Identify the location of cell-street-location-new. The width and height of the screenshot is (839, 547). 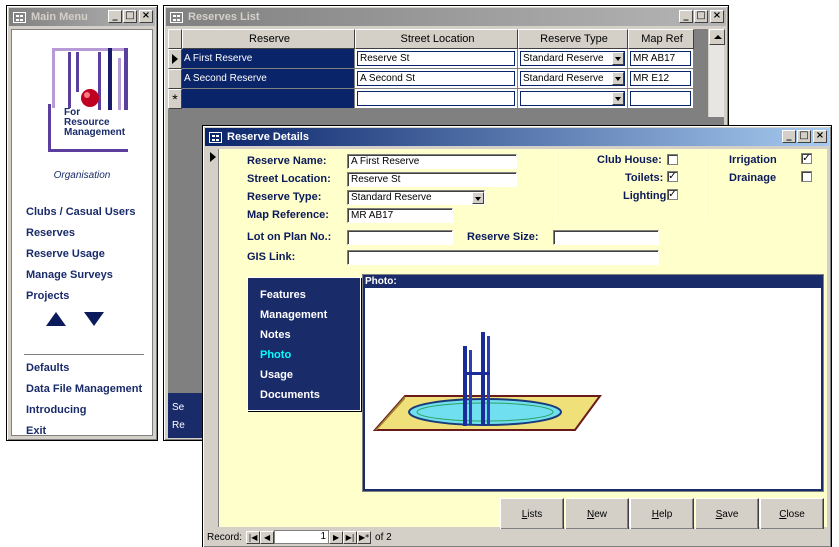
(436, 98).